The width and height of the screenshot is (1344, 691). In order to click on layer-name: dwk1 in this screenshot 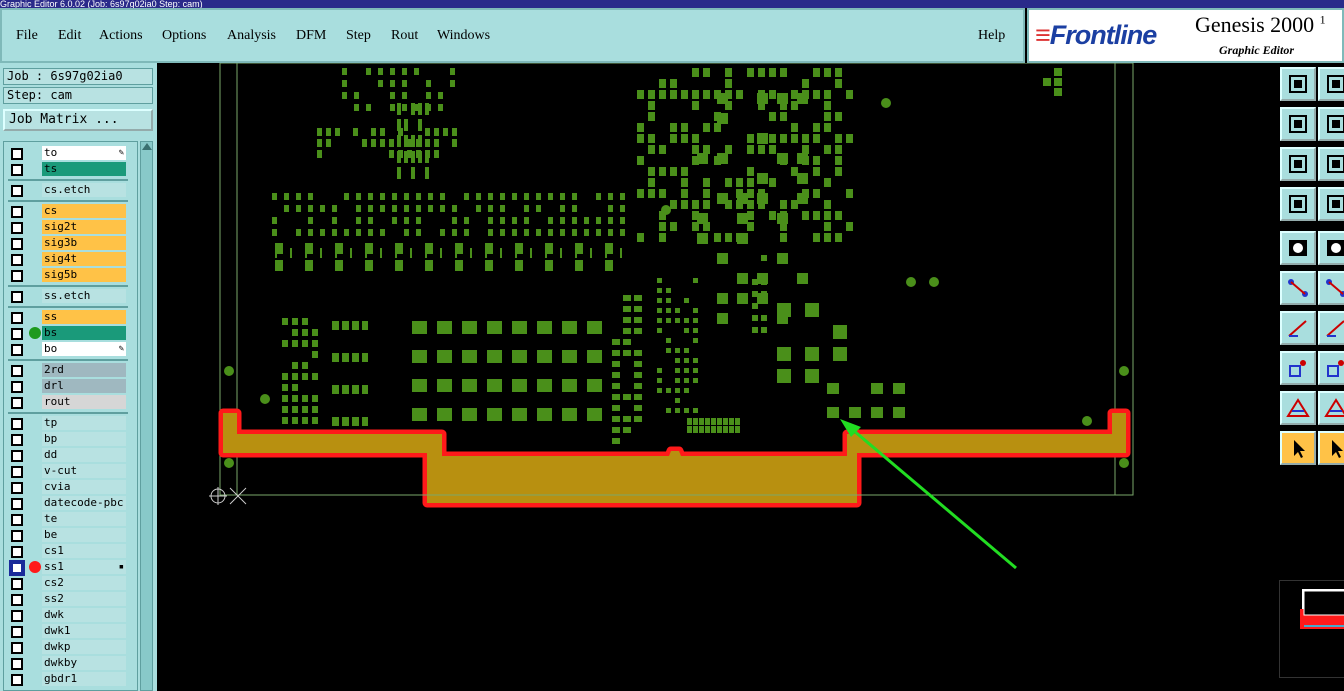, I will do `click(84, 631)`.